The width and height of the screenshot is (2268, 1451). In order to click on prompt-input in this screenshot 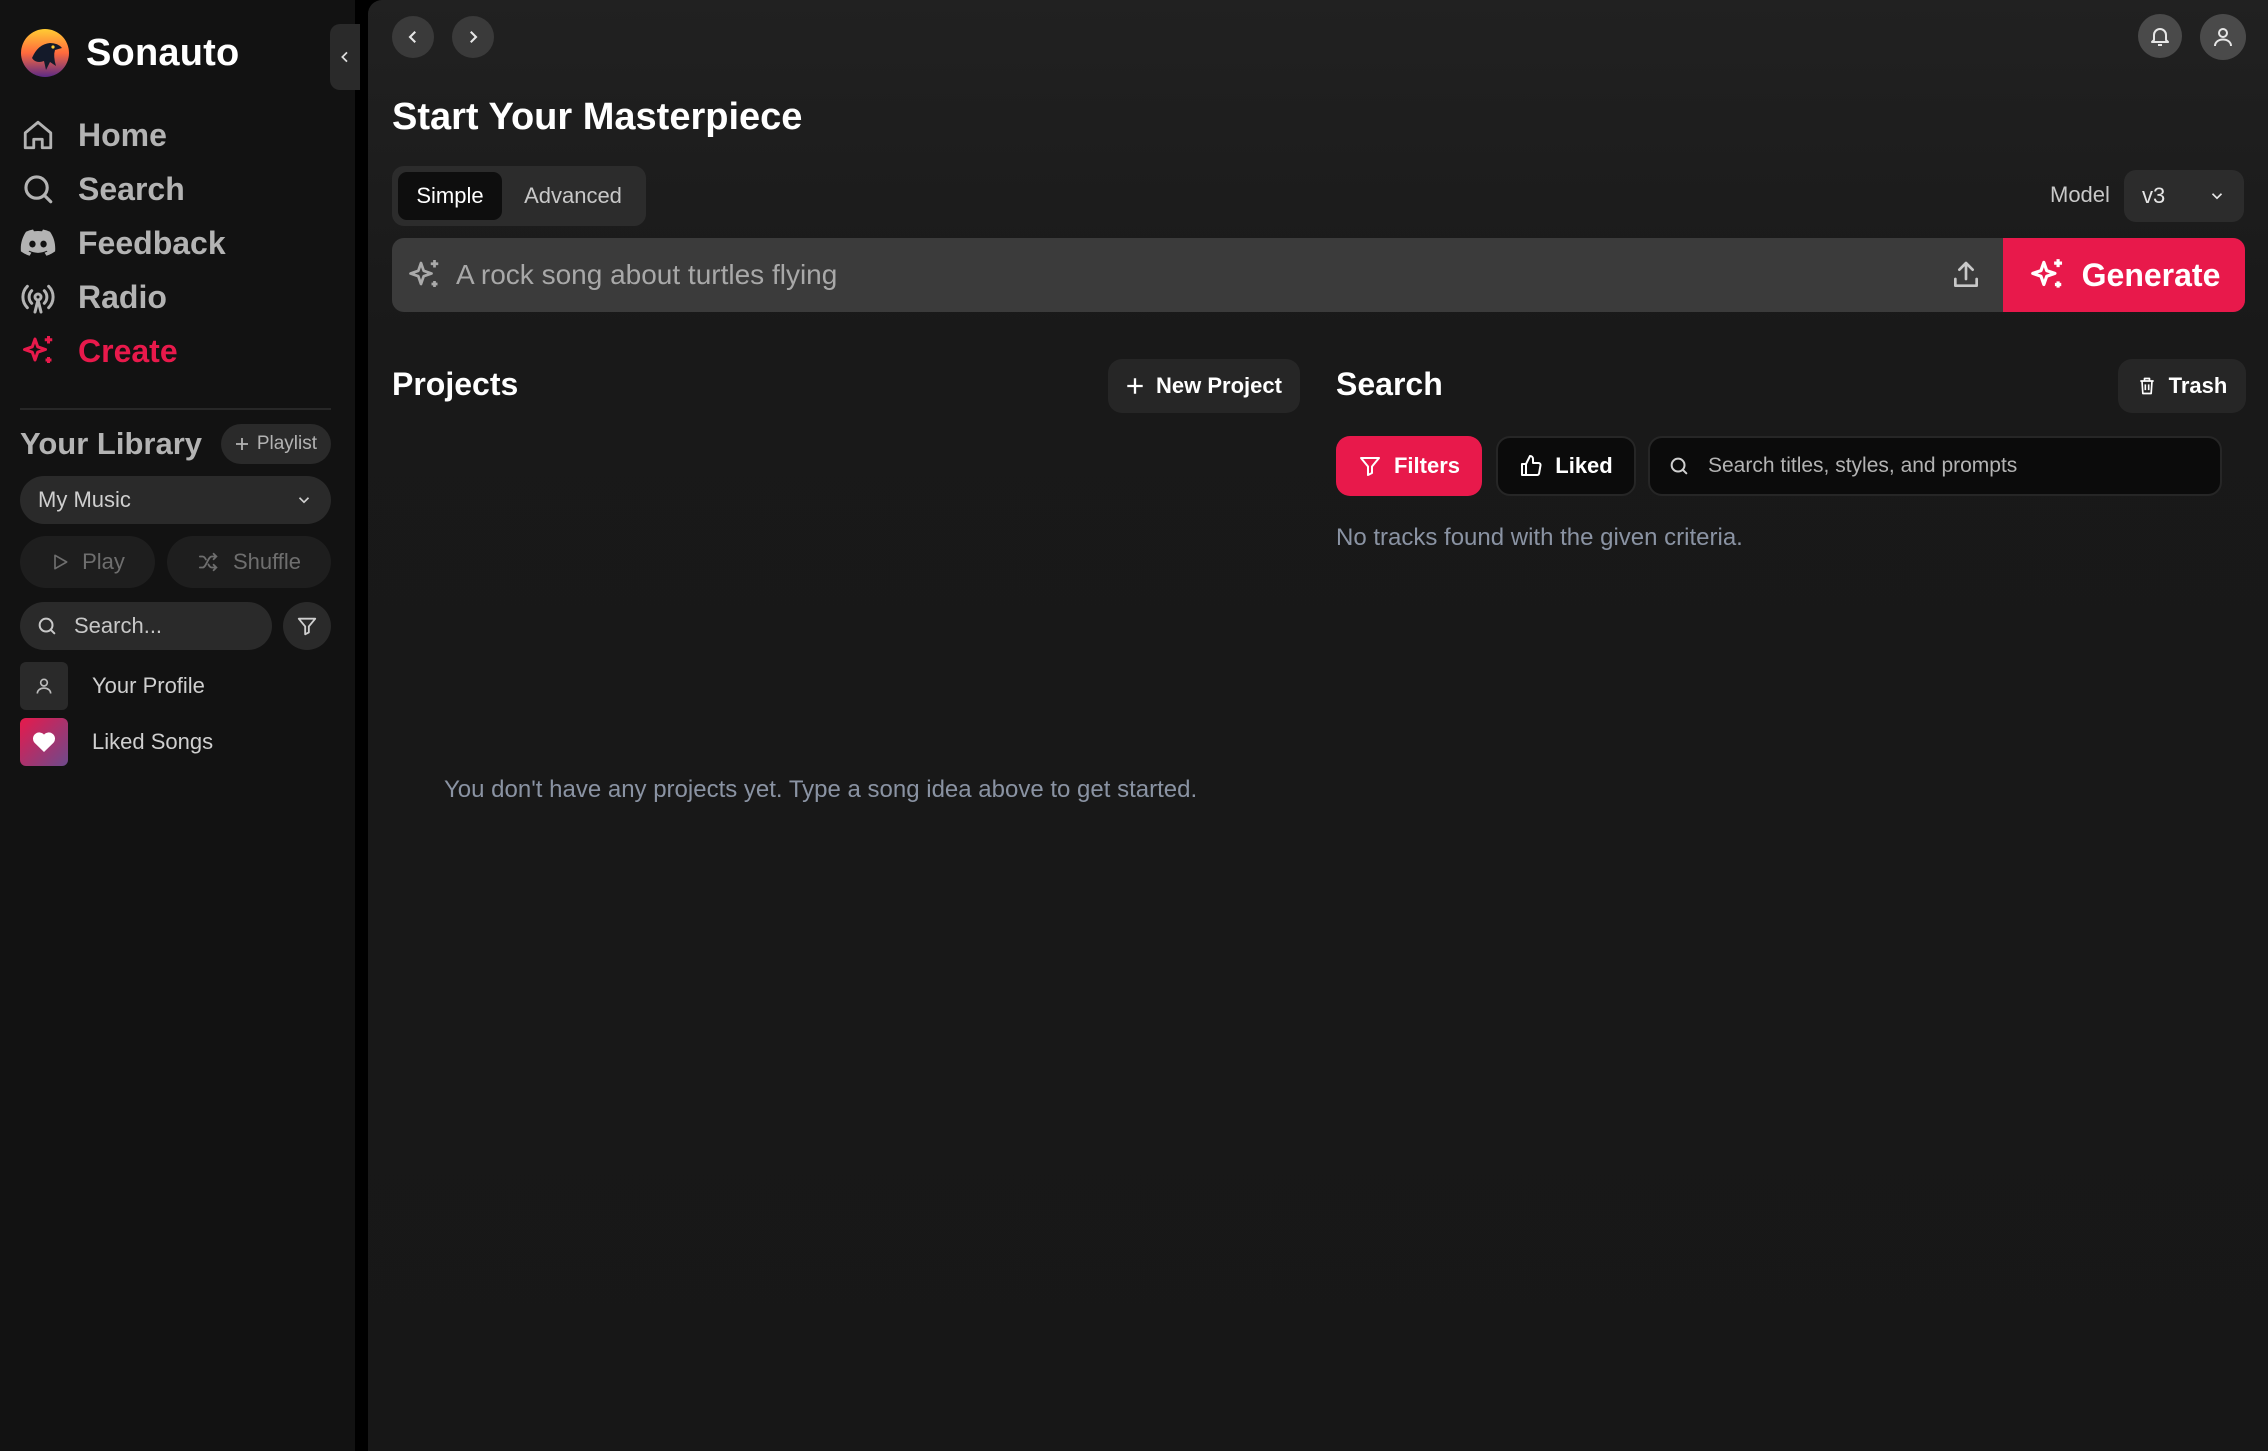, I will do `click(1192, 275)`.